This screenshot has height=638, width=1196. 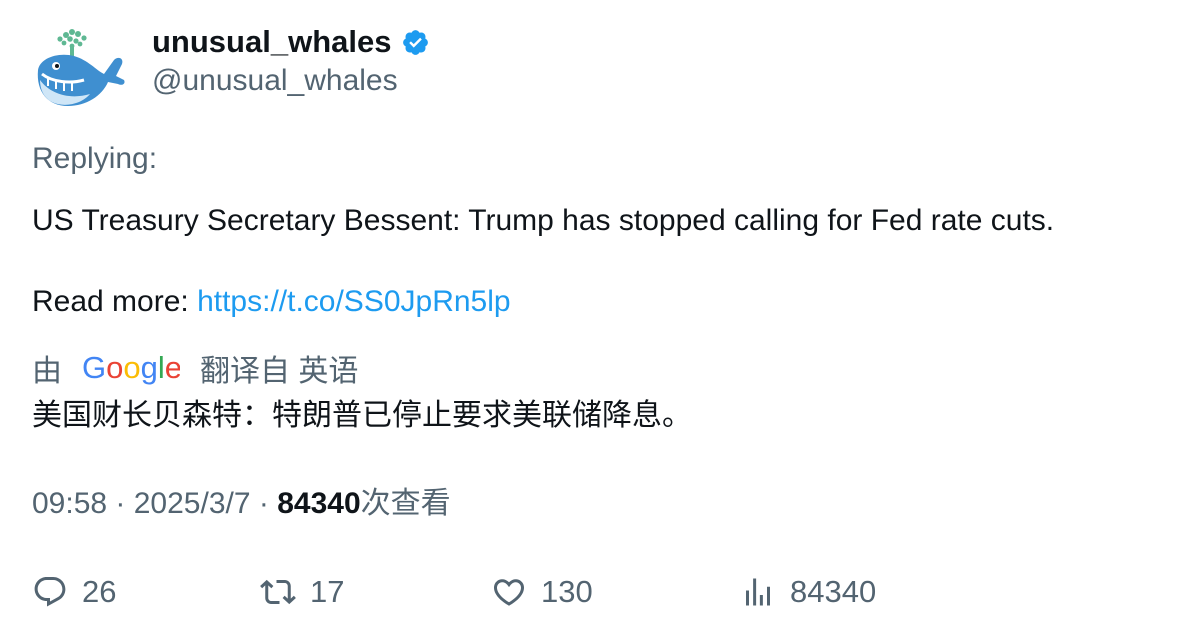 What do you see at coordinates (567, 591) in the screenshot?
I see `like-count: 130` at bounding box center [567, 591].